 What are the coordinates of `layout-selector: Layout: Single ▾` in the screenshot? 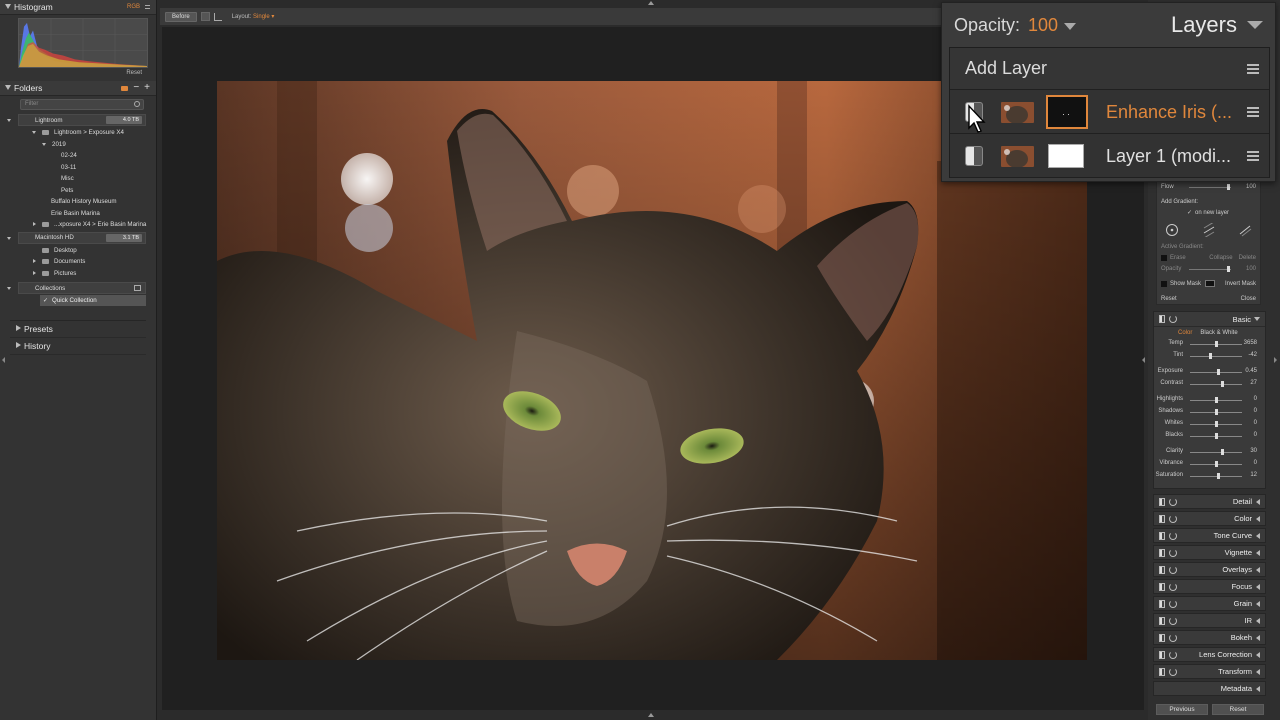 It's located at (253, 16).